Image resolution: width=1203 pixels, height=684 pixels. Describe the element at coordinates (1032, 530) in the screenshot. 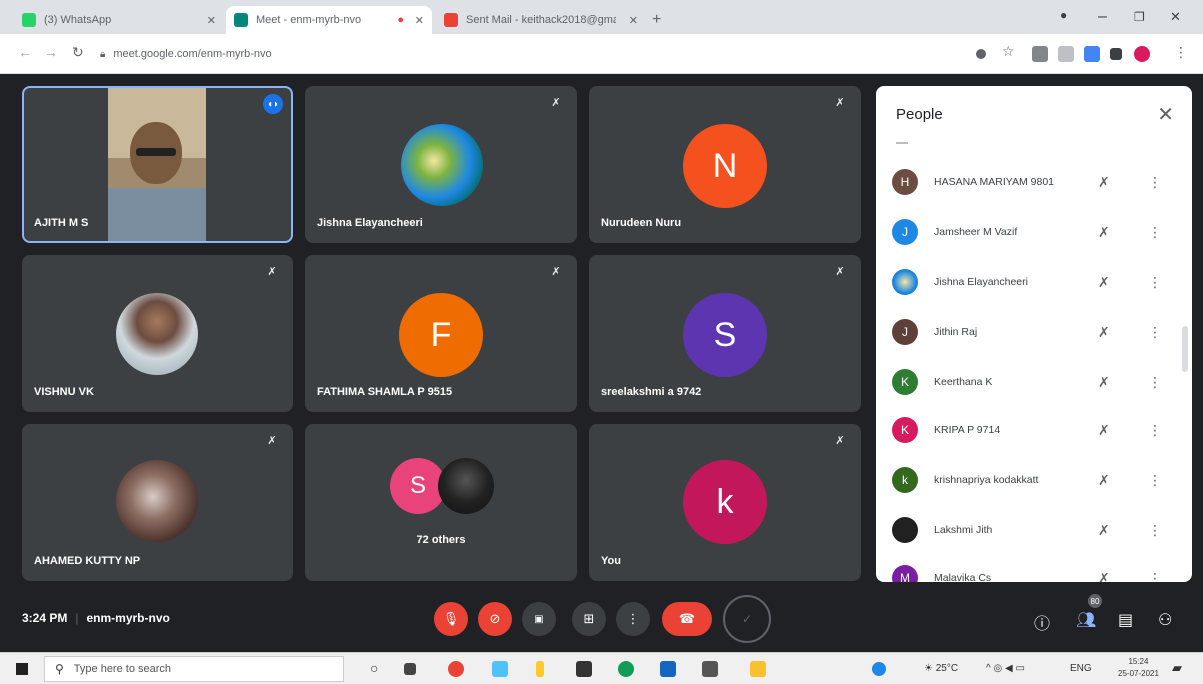

I see `people-list-item: Lakshmi Jith ✗ ⋮` at that location.